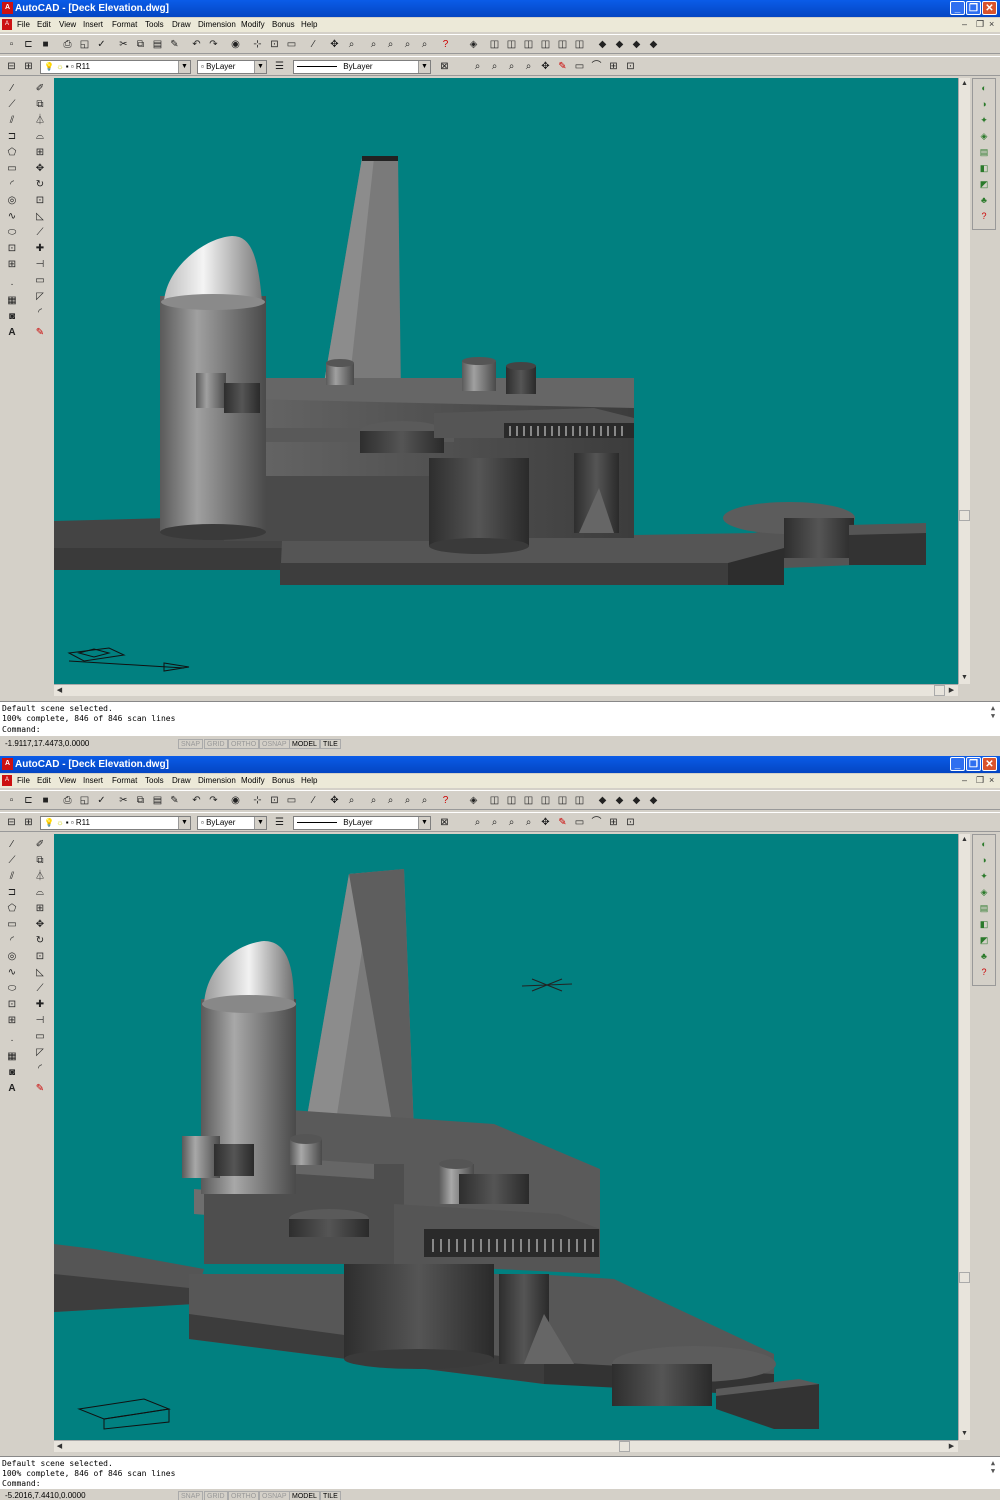 The width and height of the screenshot is (1000, 1500). I want to click on arc-icon: ⌒, so click(596, 66).